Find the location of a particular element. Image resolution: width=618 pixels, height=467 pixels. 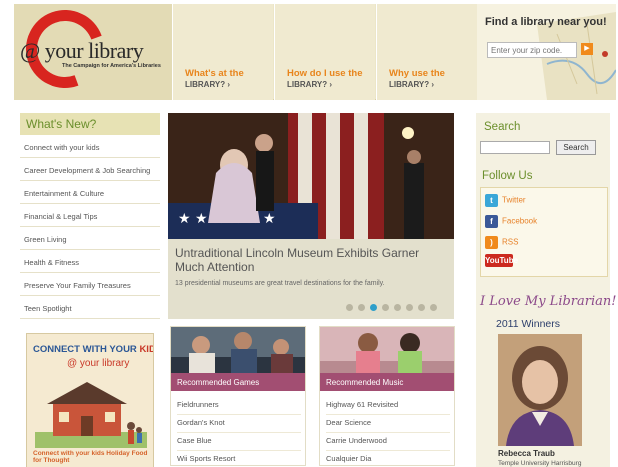

youtube-icon: YouTube is located at coordinates (502, 260).